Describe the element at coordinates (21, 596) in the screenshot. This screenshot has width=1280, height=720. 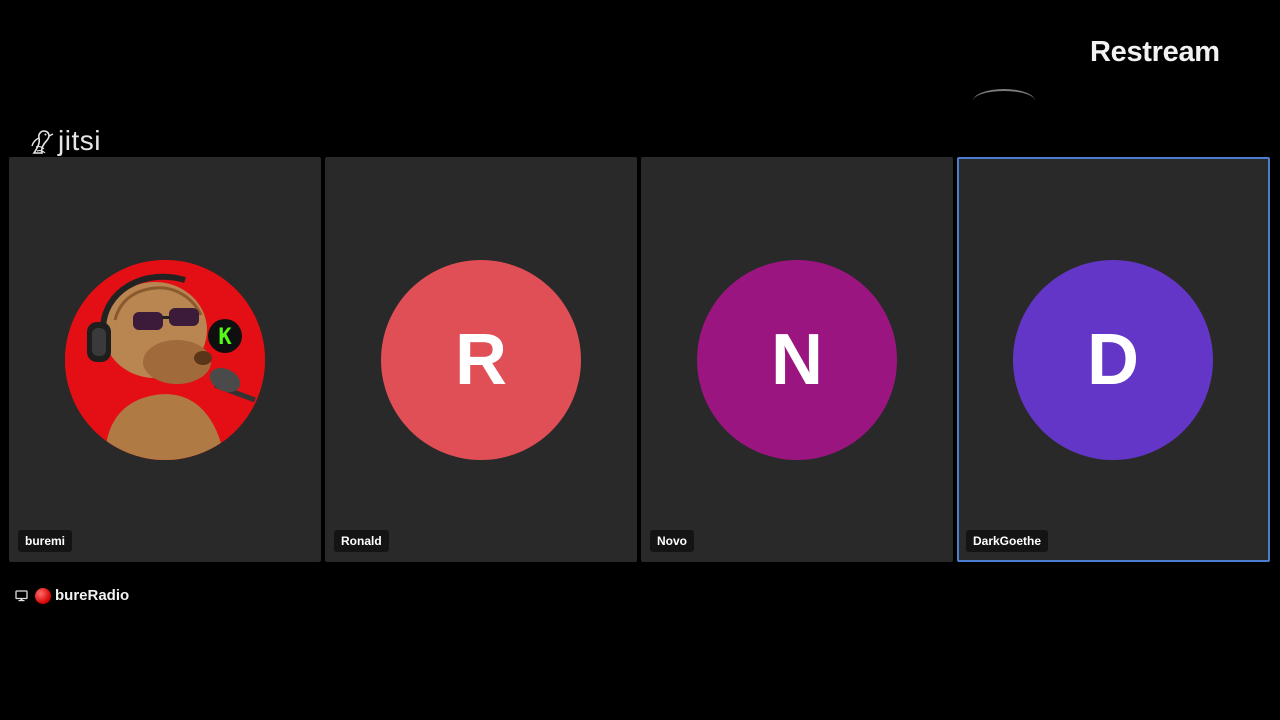
I see `monitor-icon` at that location.